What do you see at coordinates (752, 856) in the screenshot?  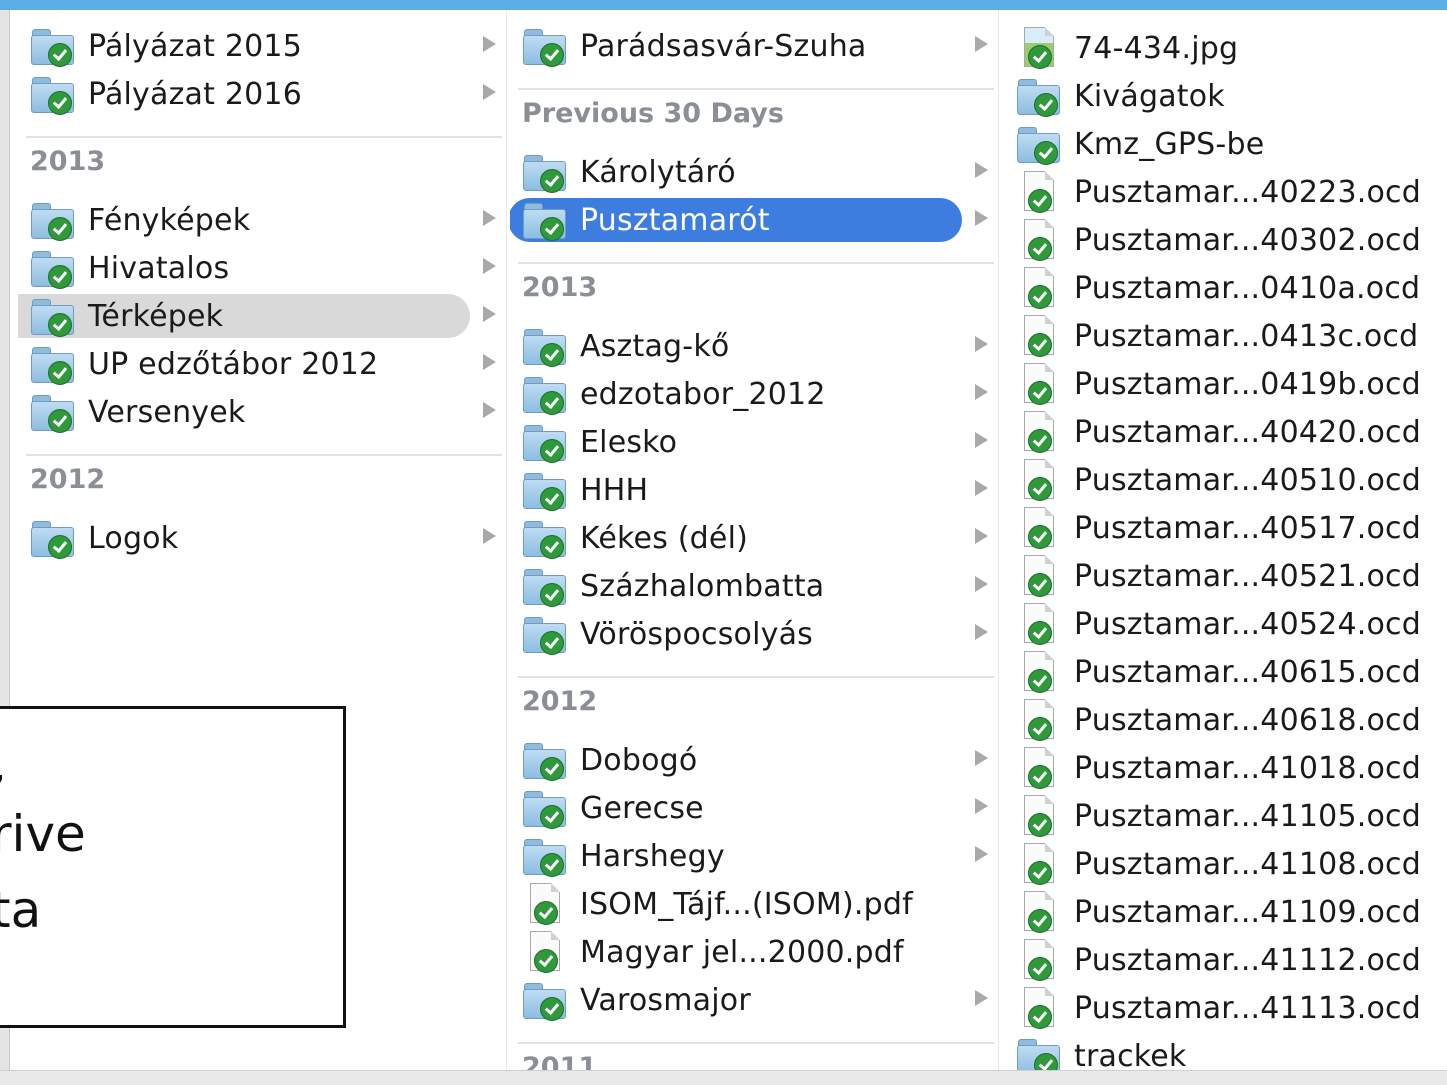 I see `folder-item: Harshegy` at bounding box center [752, 856].